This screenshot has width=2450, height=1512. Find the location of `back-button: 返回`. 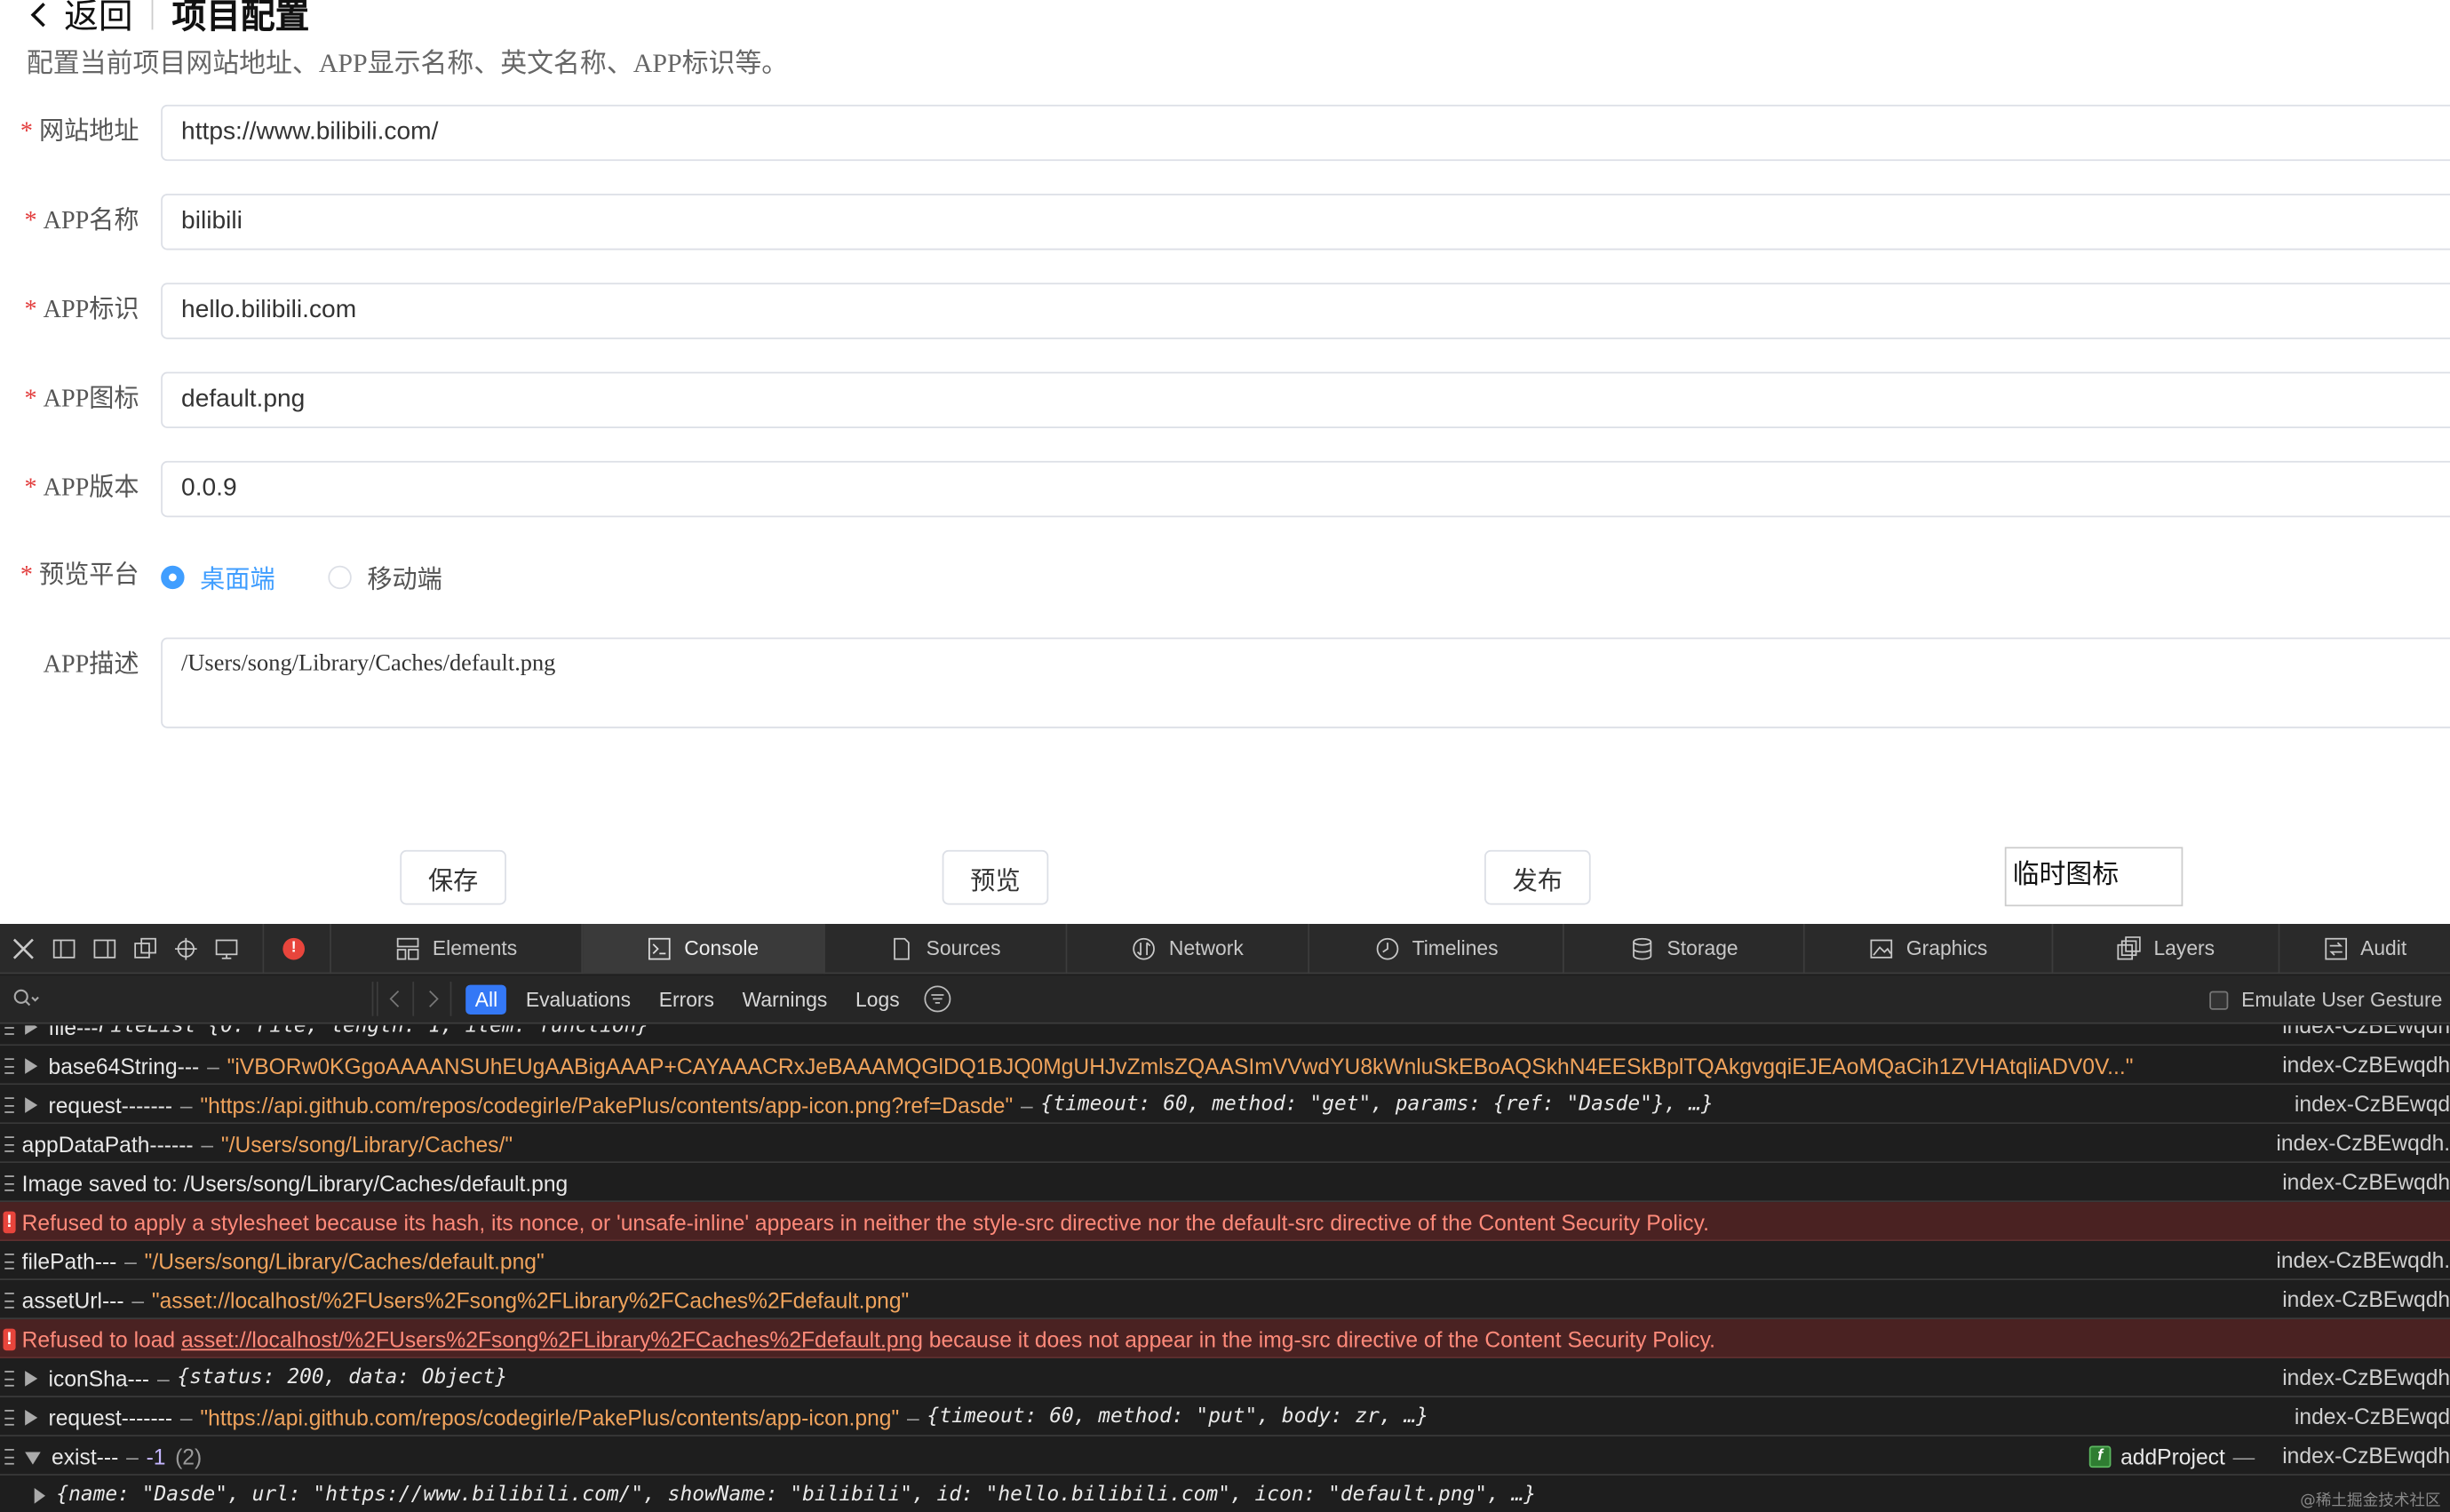

back-button: 返回 is located at coordinates (79, 19).